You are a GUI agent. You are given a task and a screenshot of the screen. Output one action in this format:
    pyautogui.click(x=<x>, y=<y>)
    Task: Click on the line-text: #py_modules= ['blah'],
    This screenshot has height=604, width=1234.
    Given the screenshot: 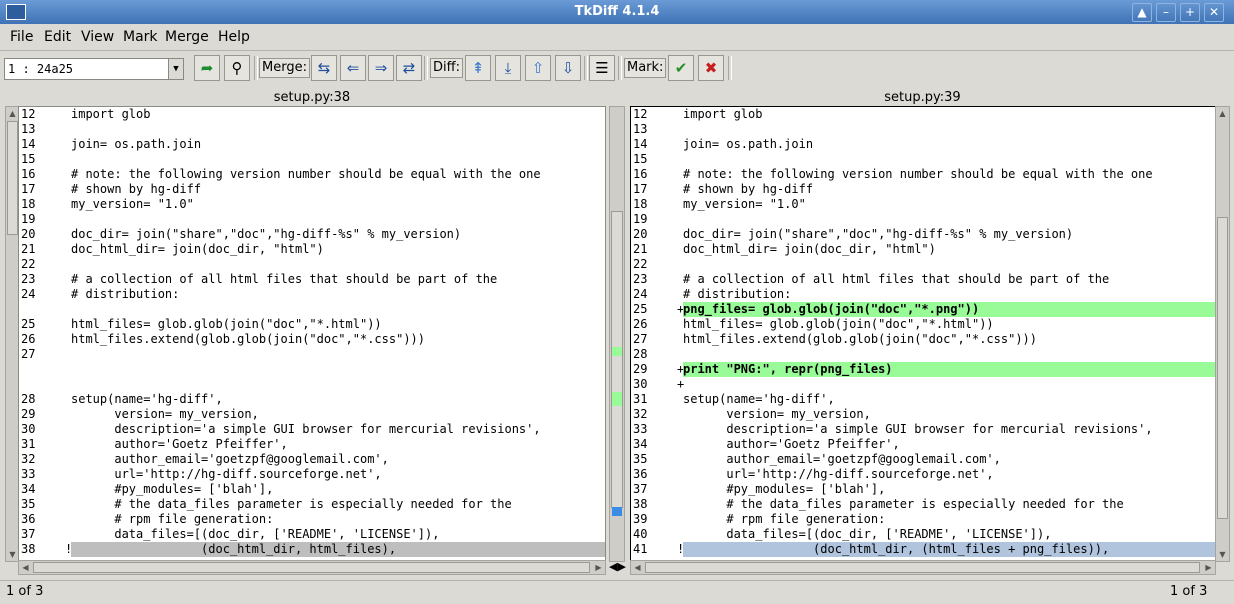 What is the action you would take?
    pyautogui.click(x=172, y=489)
    